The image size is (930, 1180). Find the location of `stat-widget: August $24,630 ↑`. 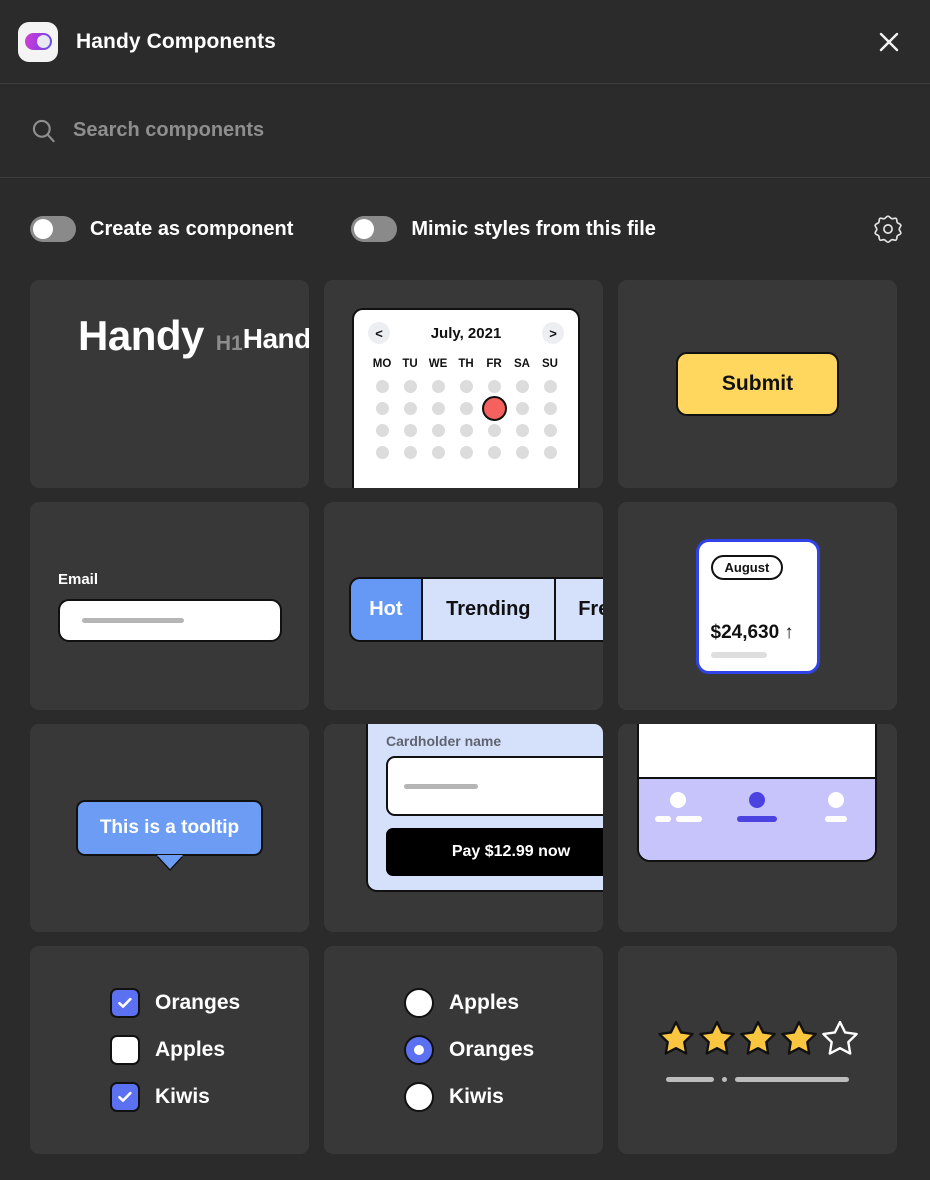

stat-widget: August $24,630 ↑ is located at coordinates (757, 606).